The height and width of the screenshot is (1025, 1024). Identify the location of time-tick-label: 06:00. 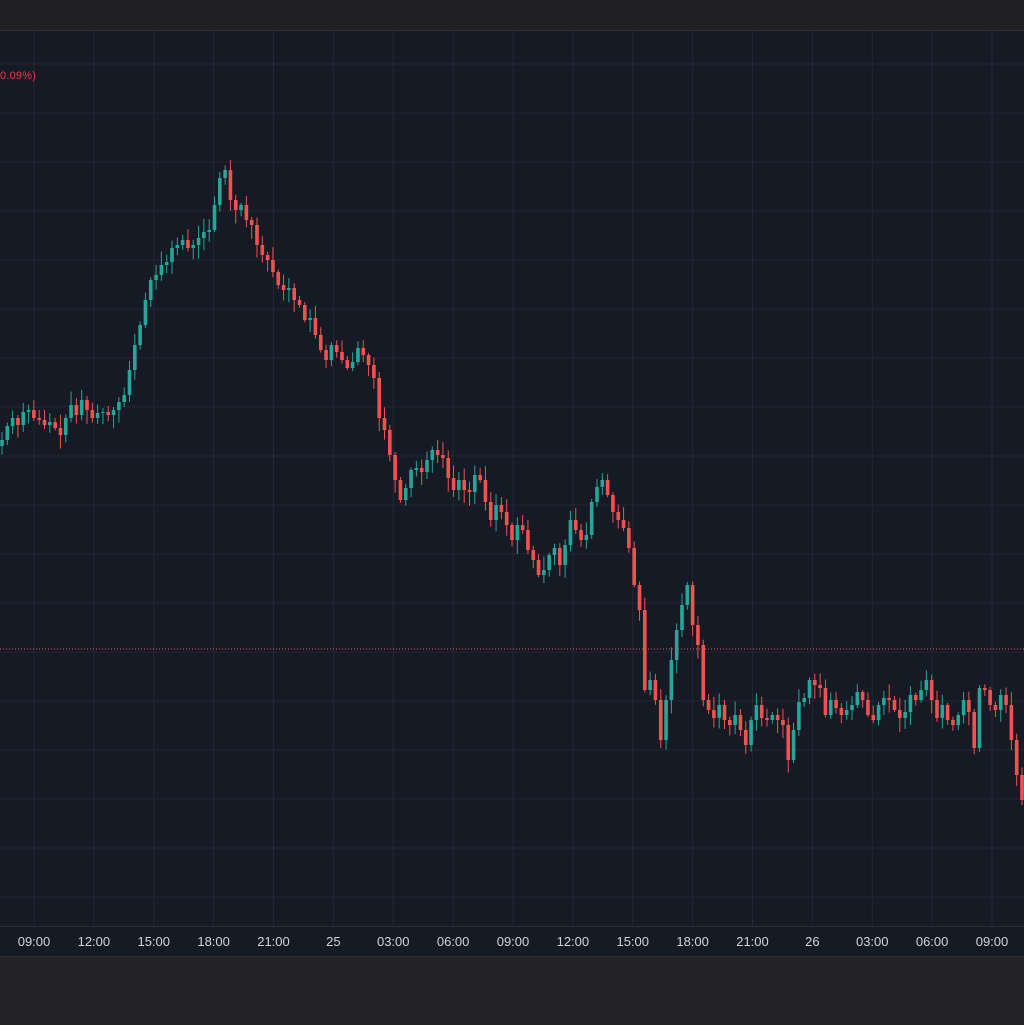
(932, 941).